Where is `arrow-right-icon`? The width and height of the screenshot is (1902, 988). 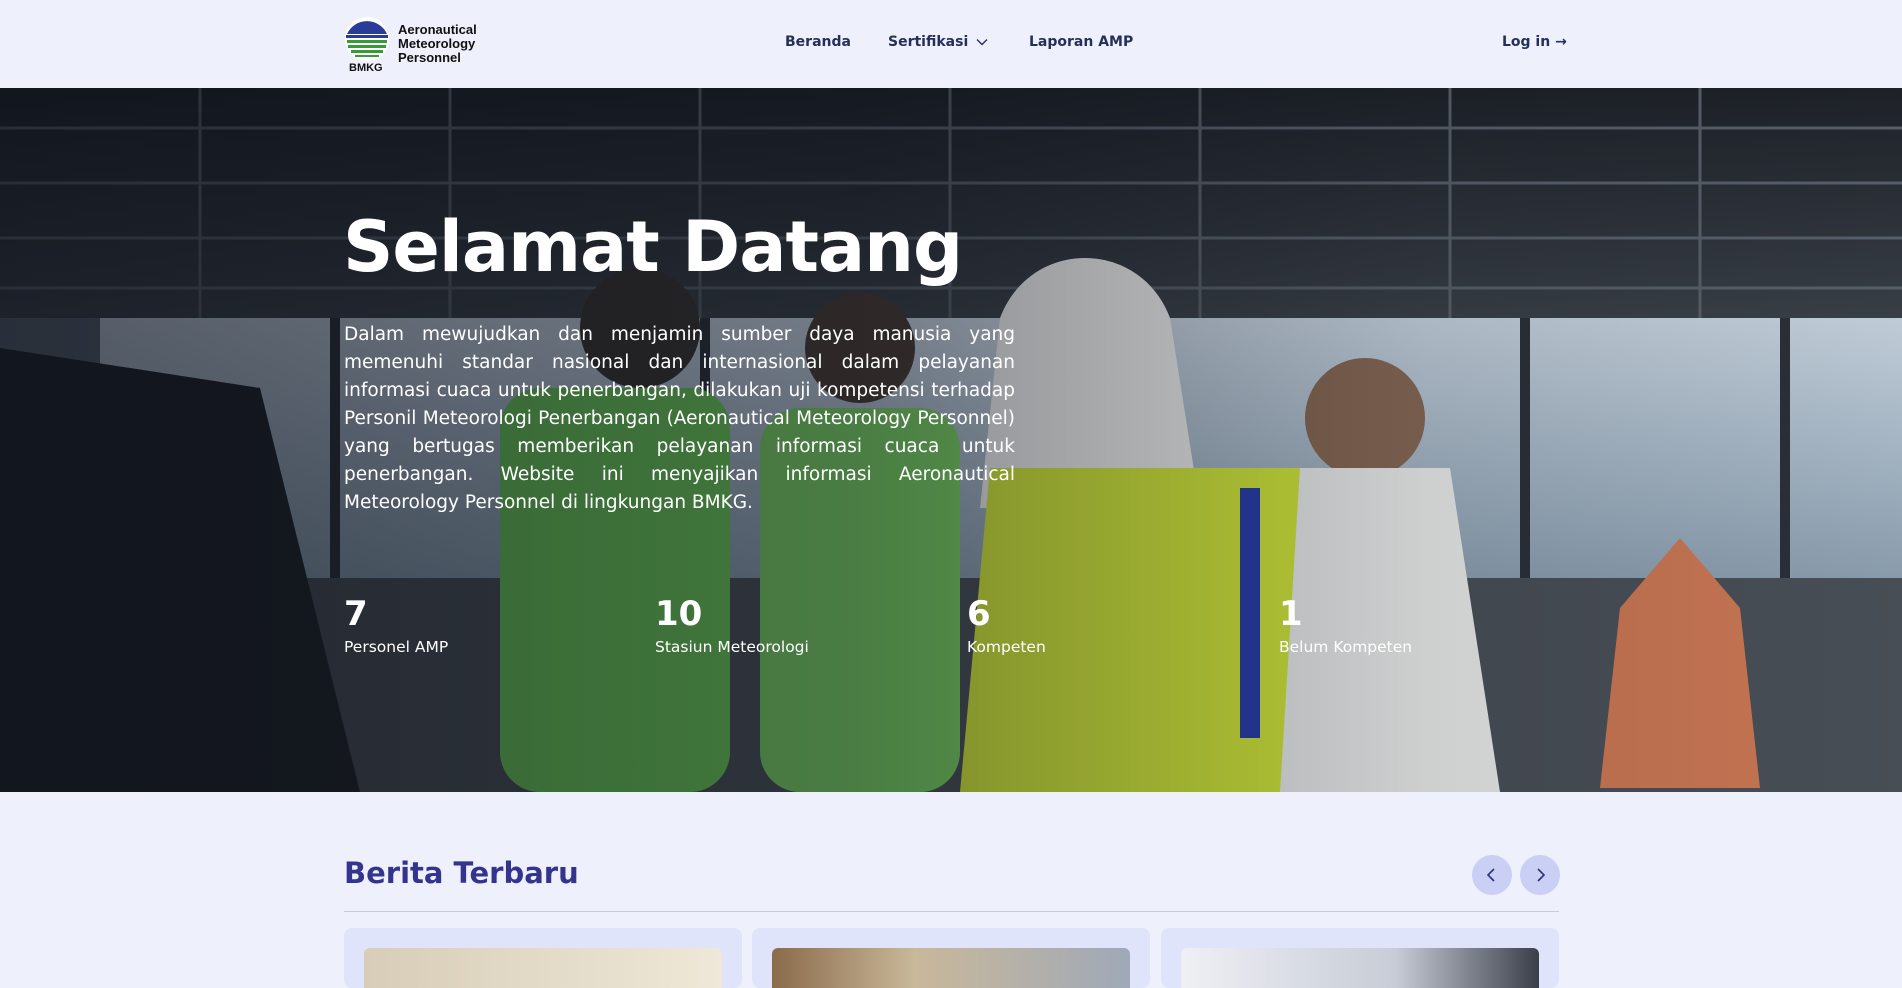
arrow-right-icon is located at coordinates (1541, 875).